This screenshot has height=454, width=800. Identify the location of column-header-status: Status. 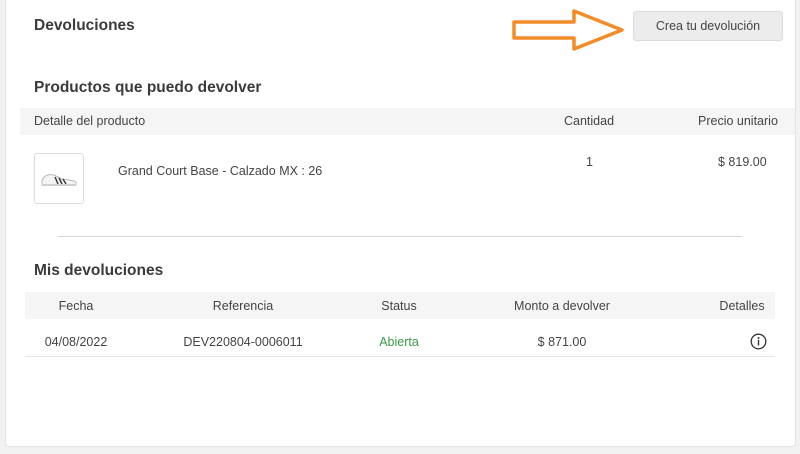
(399, 306).